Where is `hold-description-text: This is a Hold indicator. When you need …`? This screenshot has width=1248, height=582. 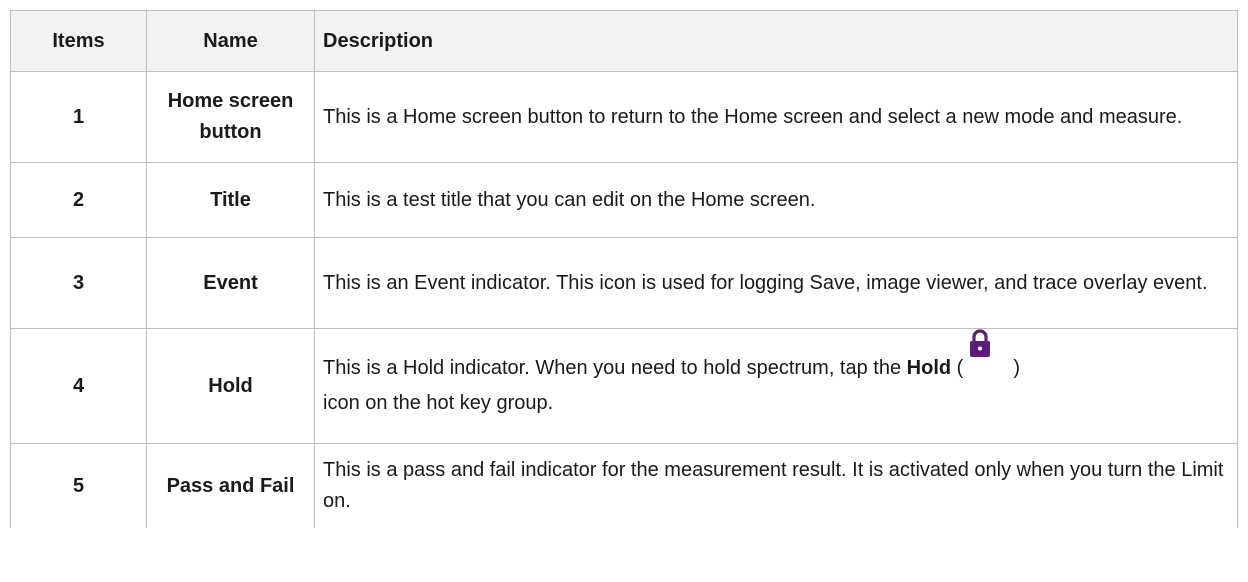 hold-description-text: This is a Hold indicator. When you need … is located at coordinates (615, 368).